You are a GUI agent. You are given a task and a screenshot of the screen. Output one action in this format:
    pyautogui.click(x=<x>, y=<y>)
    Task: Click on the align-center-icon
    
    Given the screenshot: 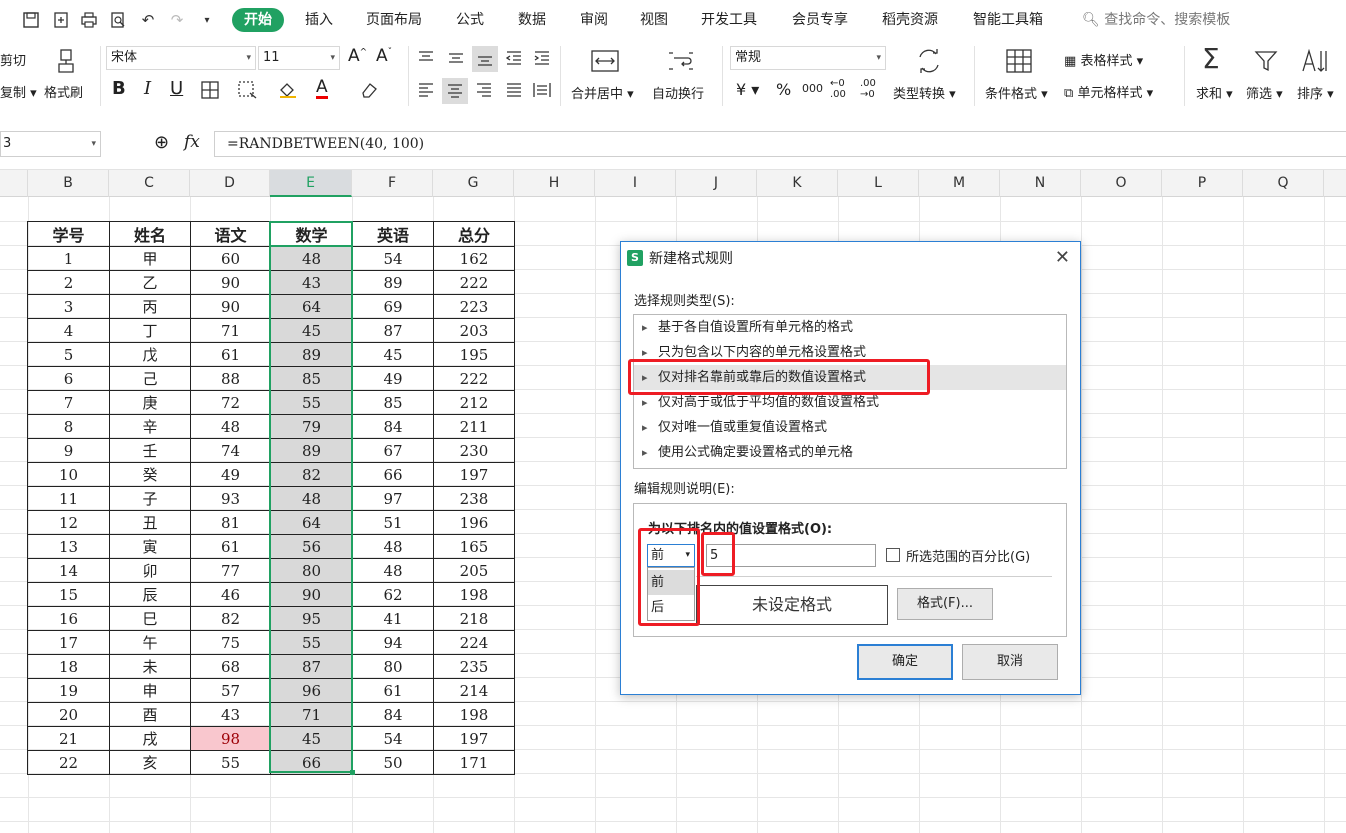 What is the action you would take?
    pyautogui.click(x=455, y=91)
    